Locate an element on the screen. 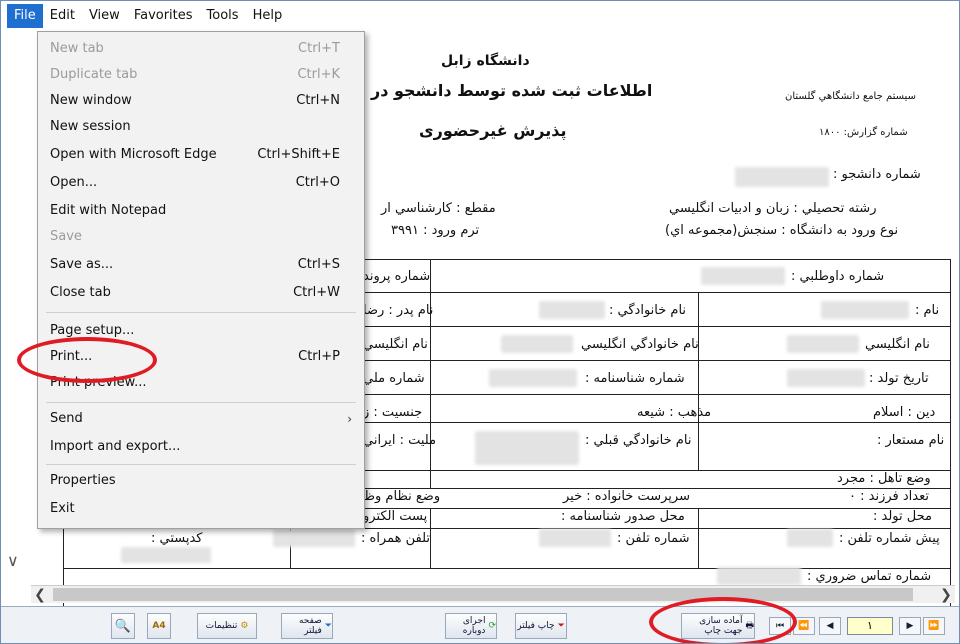  cell-birth-place: محل تولد : is located at coordinates (902, 516).